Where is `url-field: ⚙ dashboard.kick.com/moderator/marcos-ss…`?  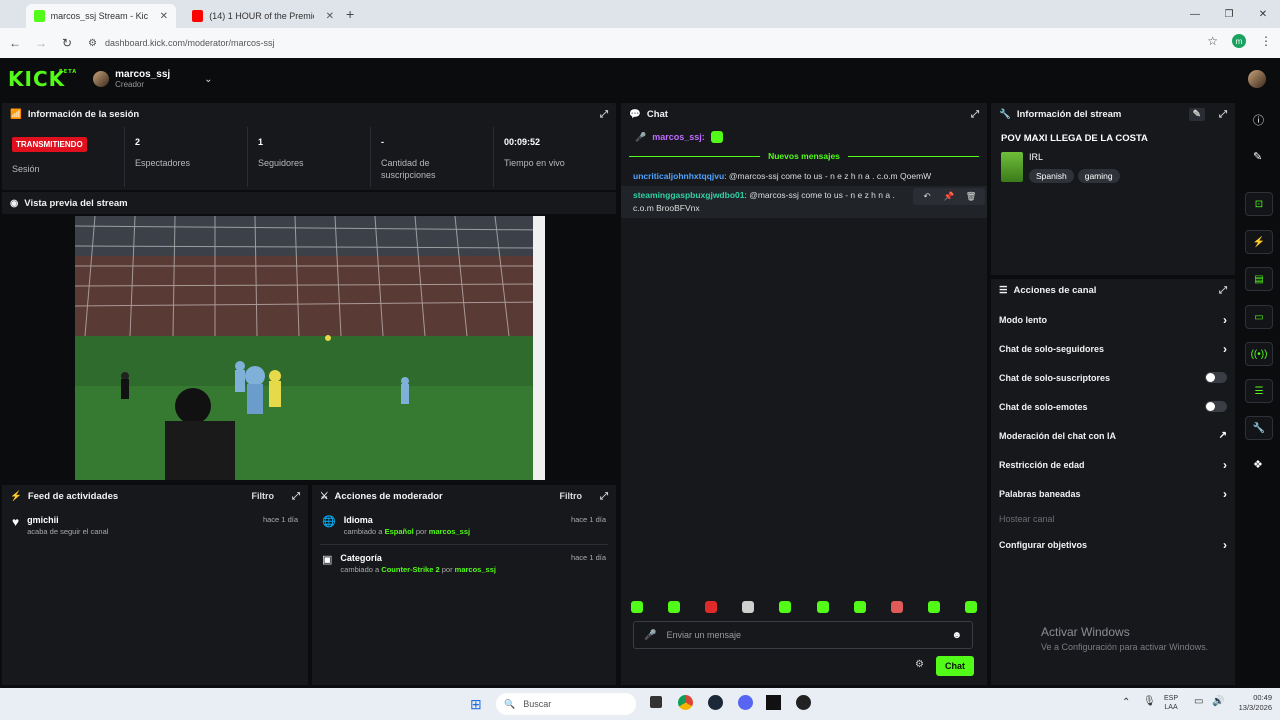
url-field: ⚙ dashboard.kick.com/moderator/marcos-ss… is located at coordinates (181, 43).